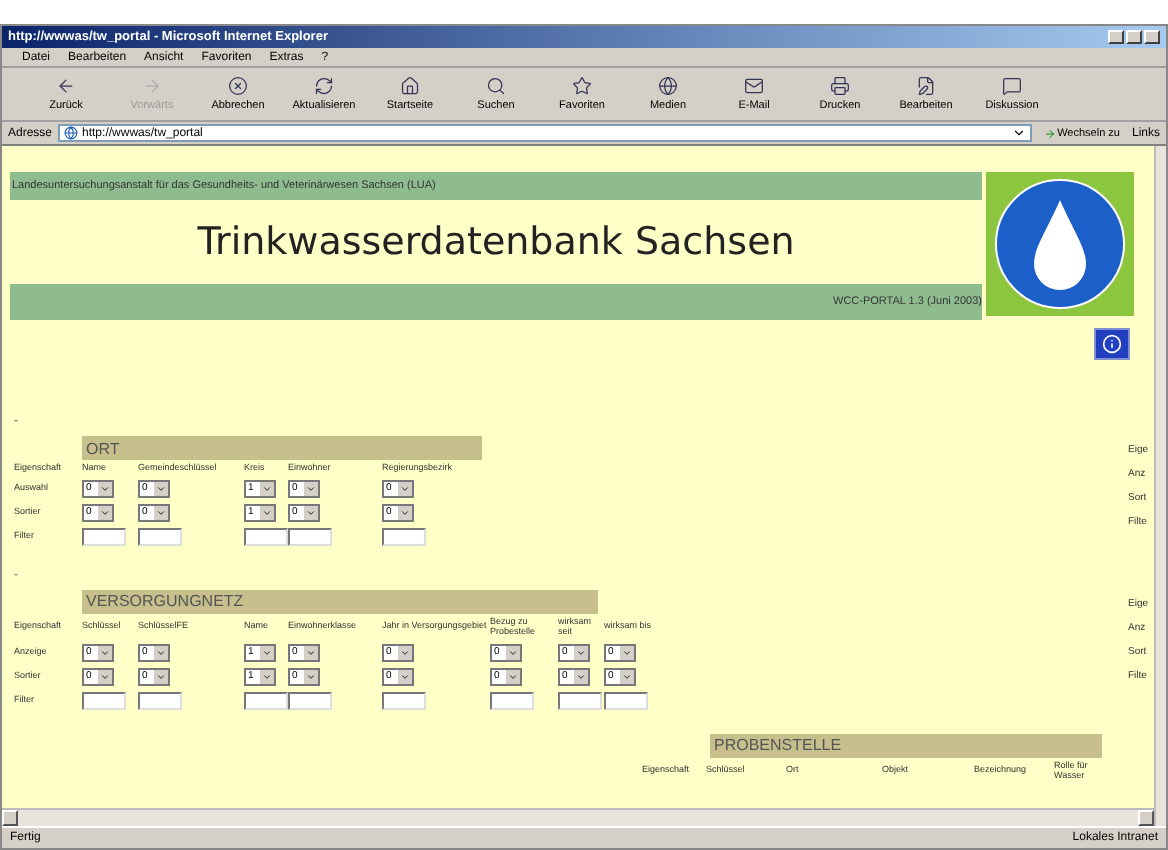 The height and width of the screenshot is (850, 1168). I want to click on horizontal-scrollbar, so click(578, 817).